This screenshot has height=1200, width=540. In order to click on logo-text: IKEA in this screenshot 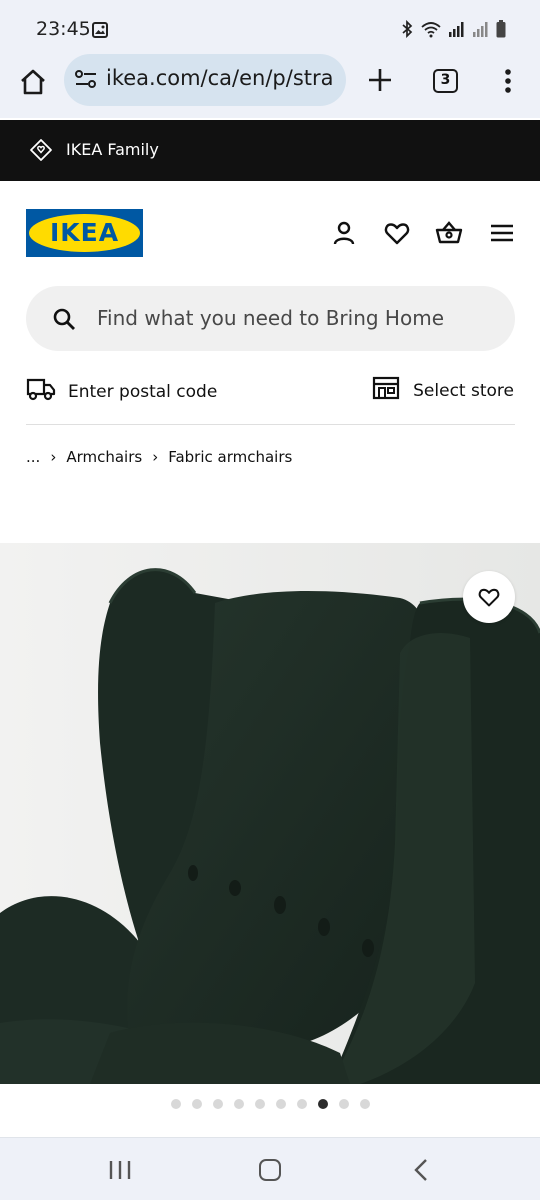, I will do `click(84, 232)`.